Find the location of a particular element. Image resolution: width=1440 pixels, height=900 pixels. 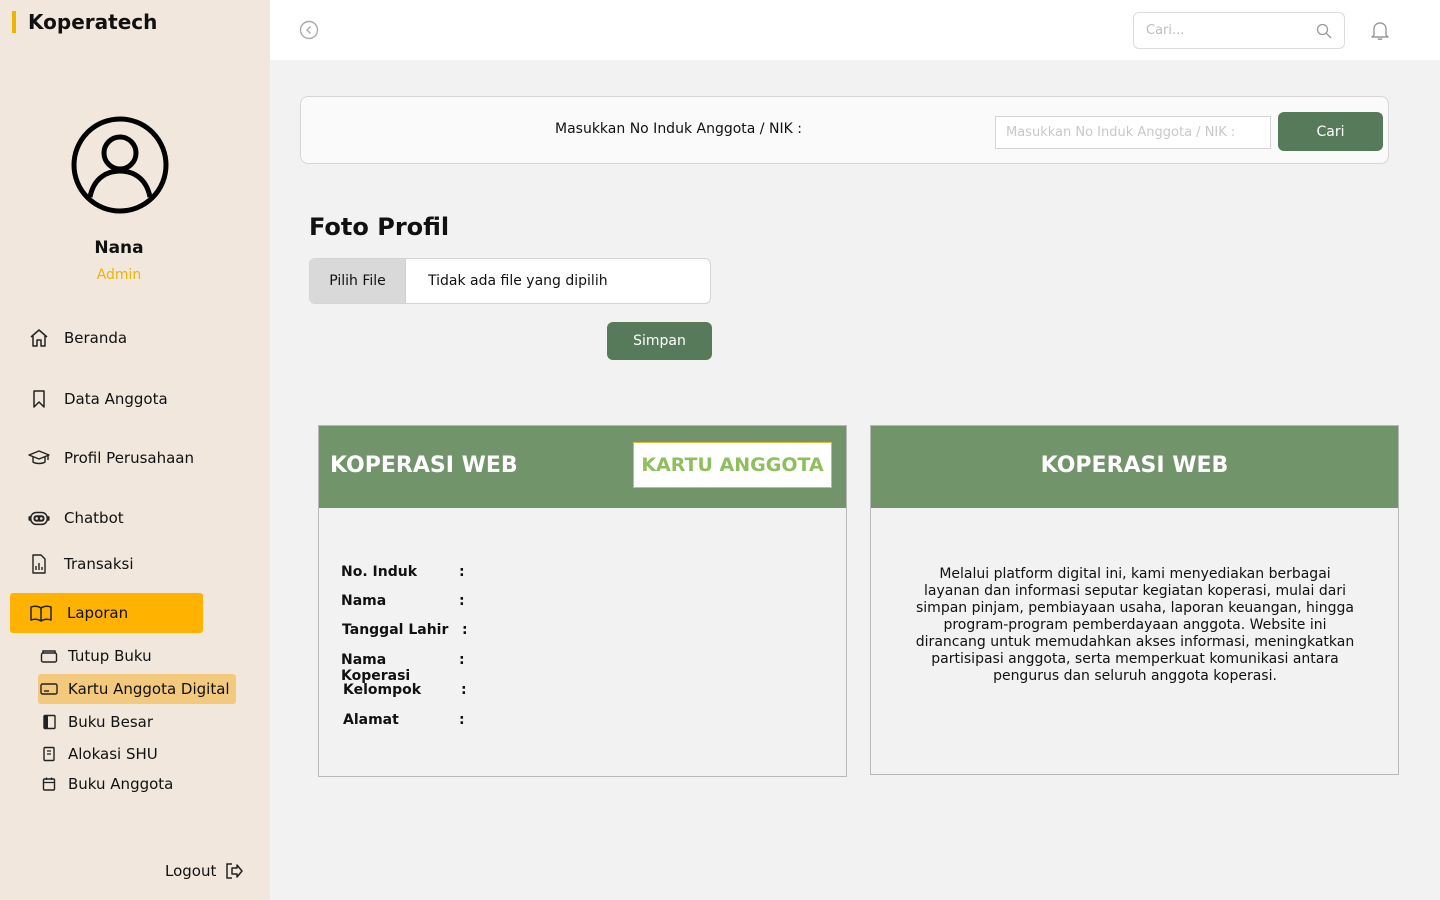

user-avatar-icon is located at coordinates (120, 165).